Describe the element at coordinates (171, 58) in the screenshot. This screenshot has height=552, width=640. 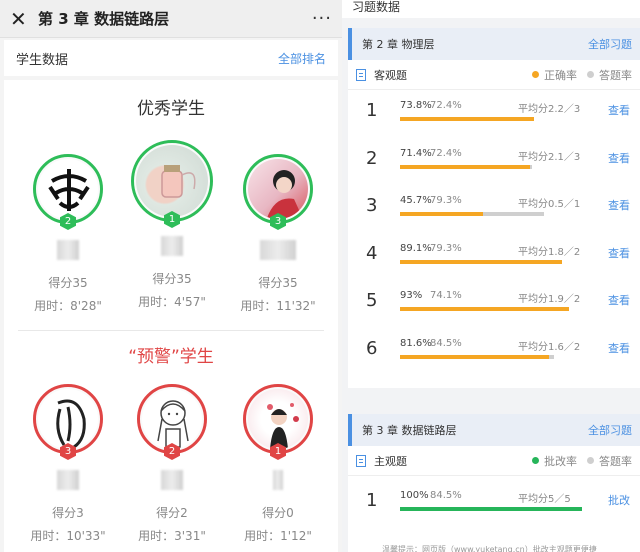
I see `student-data-header: 学生数据 全部排名` at that location.